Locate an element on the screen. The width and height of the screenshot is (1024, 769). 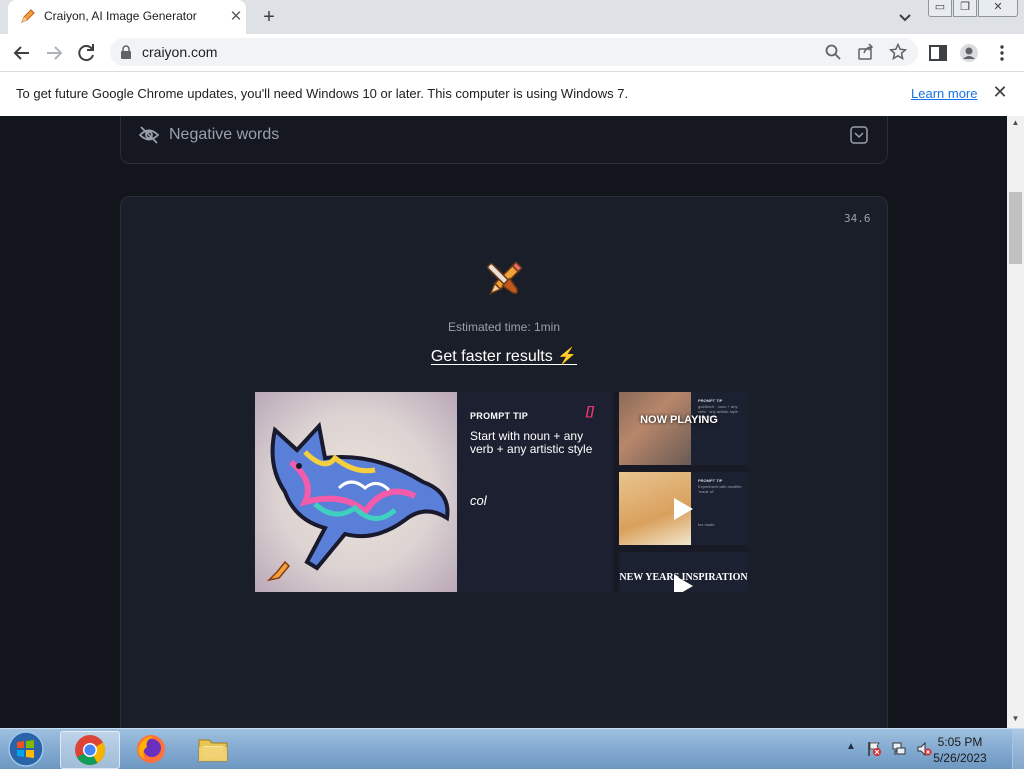
profile-avatar-icon is located at coordinates (969, 53).